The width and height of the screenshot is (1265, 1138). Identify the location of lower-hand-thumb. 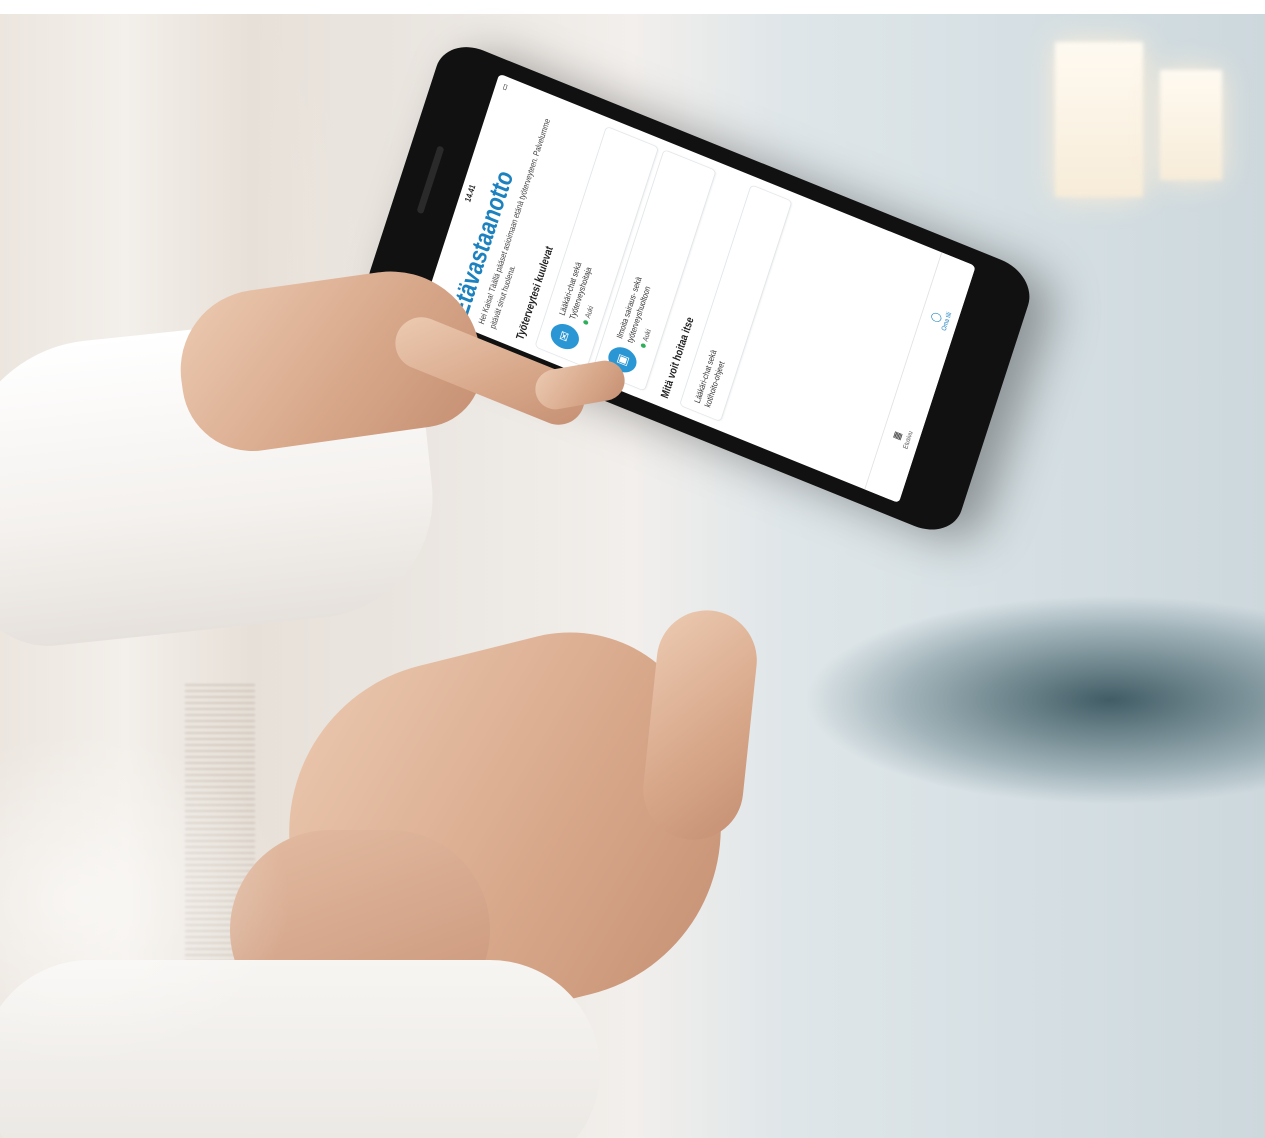
(700, 725).